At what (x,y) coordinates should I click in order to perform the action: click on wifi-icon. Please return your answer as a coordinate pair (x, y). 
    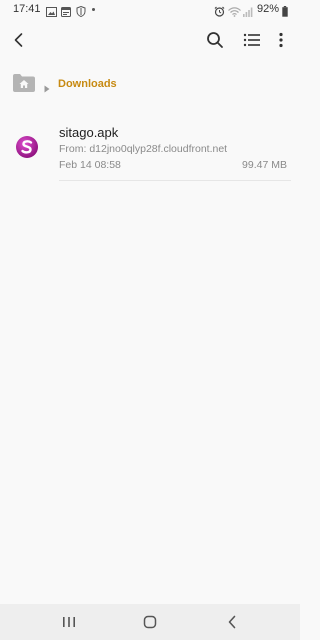
    Looking at the image, I should click on (234, 13).